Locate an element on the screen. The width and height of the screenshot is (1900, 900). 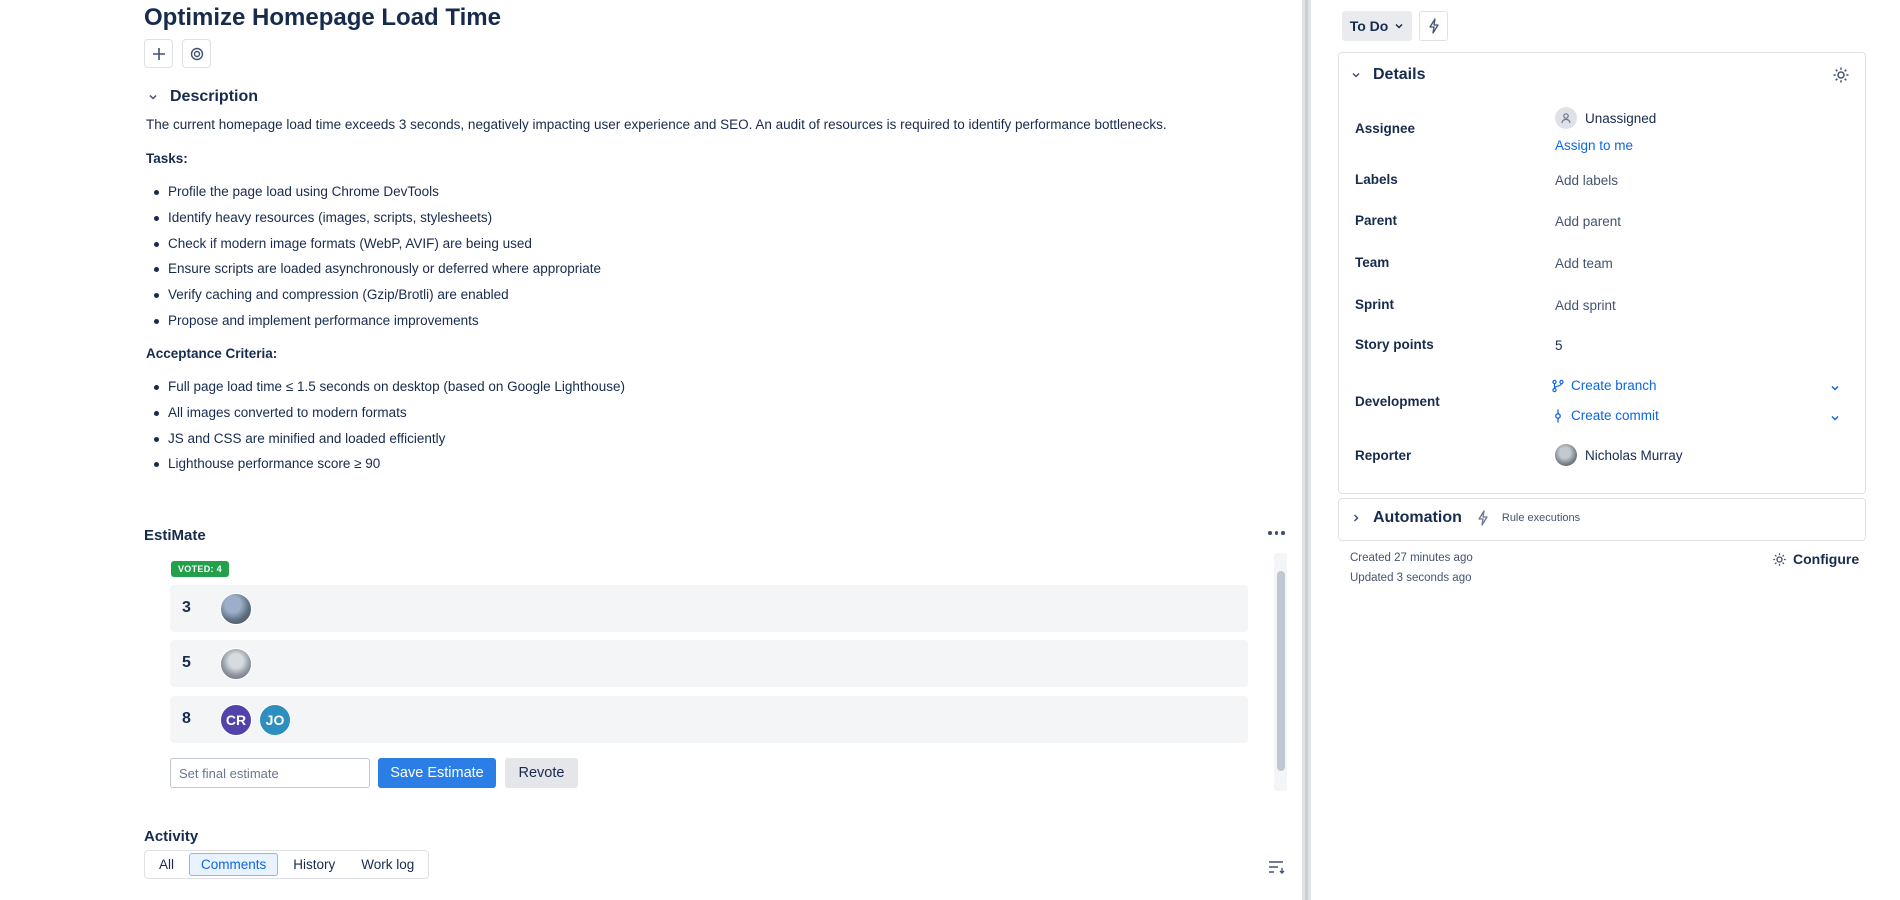
parent-value: Add parent is located at coordinates (1588, 221).